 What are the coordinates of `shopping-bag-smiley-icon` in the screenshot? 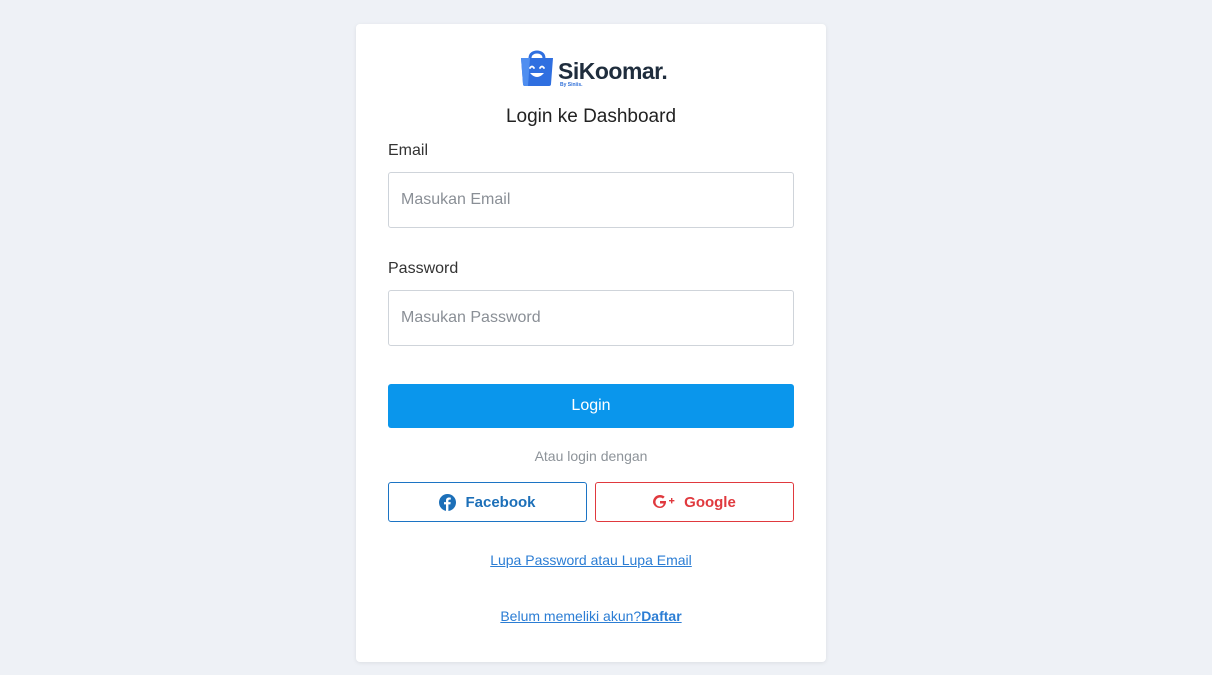 It's located at (537, 68).